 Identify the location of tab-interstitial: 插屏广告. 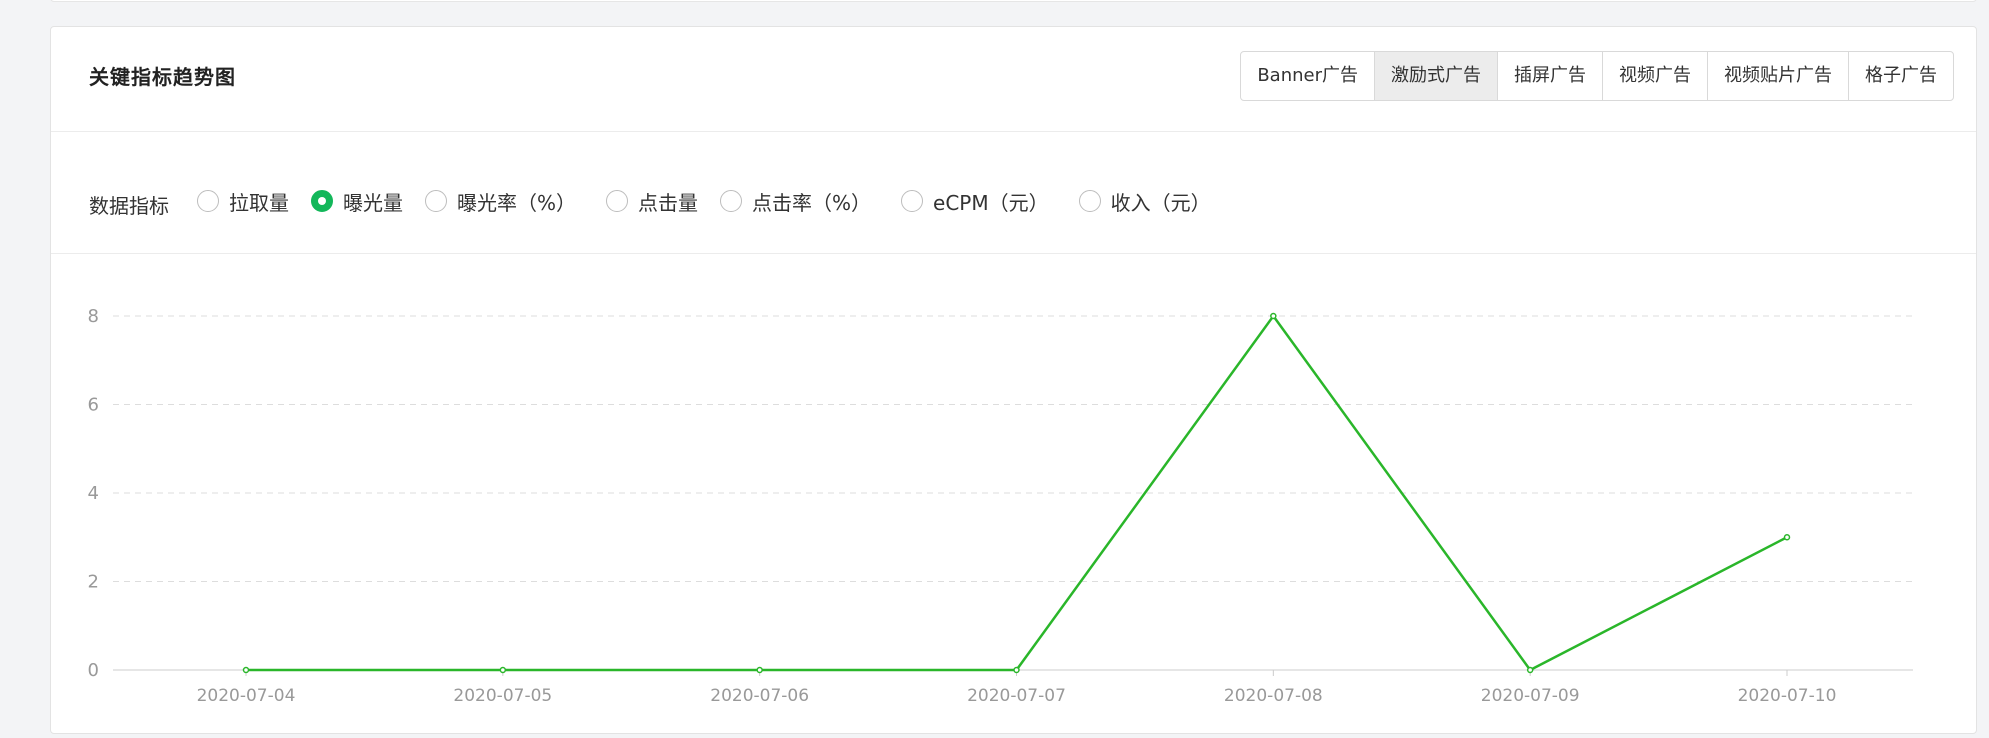
(1550, 76).